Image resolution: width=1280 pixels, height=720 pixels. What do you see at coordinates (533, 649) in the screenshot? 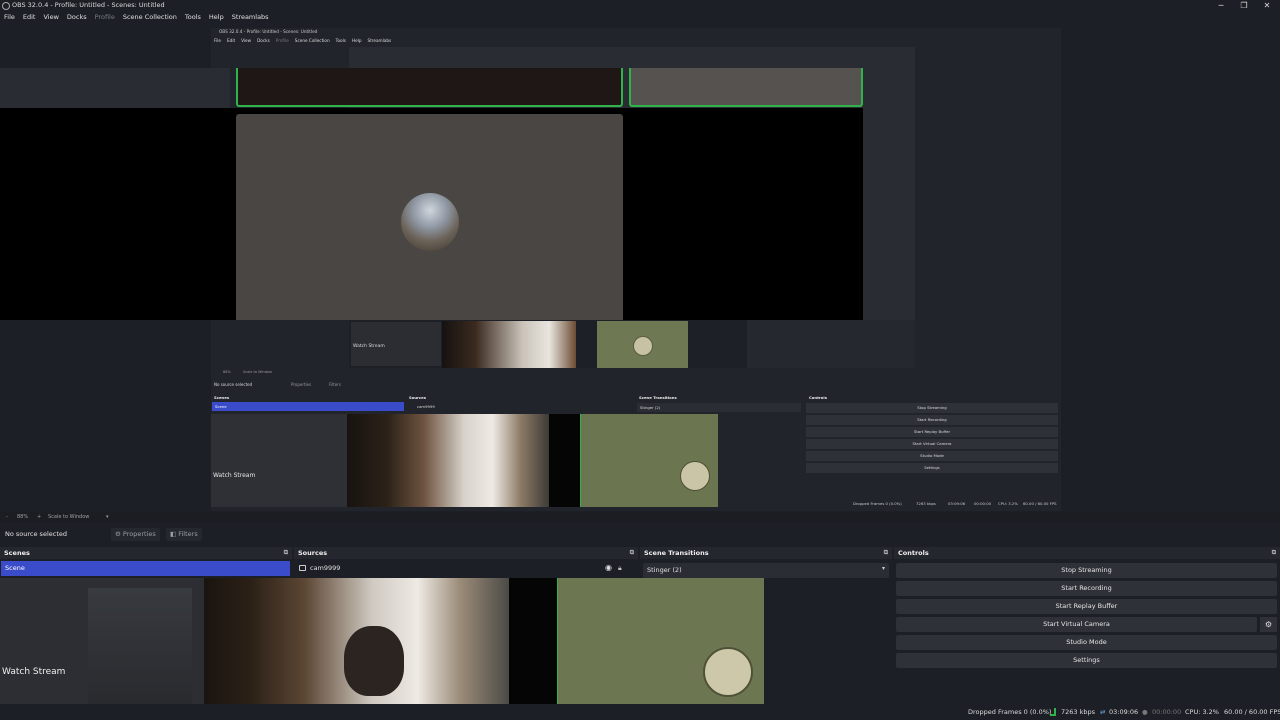
I see `black-gap` at bounding box center [533, 649].